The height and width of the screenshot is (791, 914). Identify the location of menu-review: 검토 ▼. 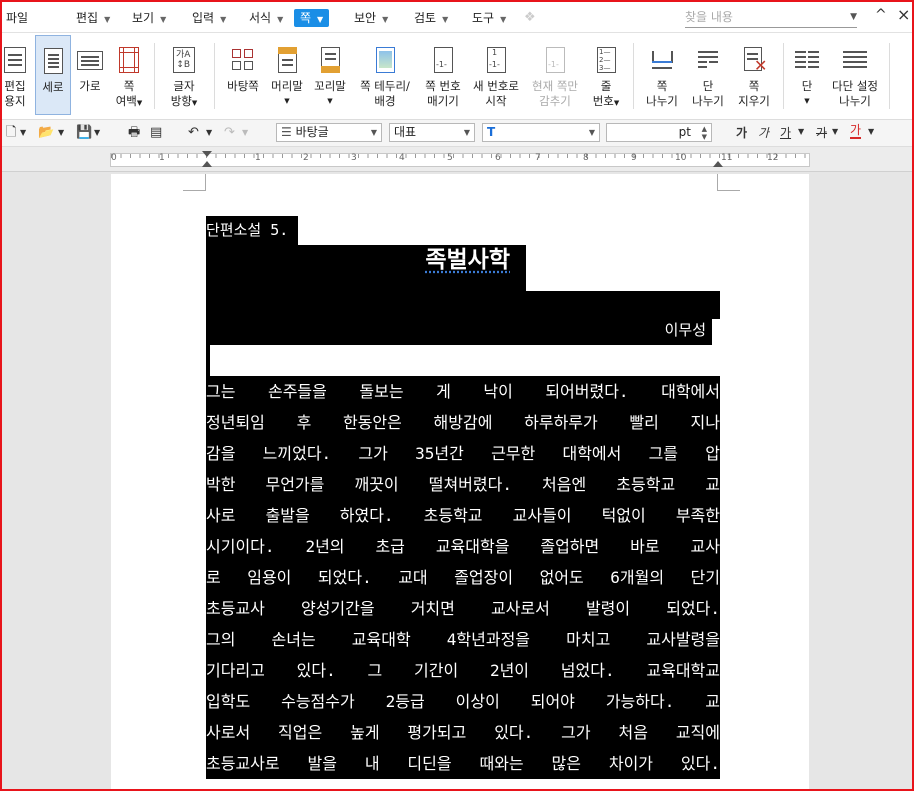
(431, 18).